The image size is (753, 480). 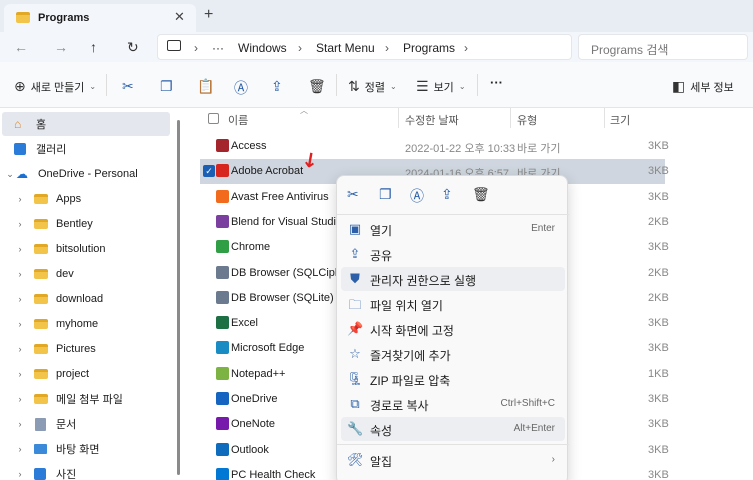 I want to click on app-shortcut-icon, so click(x=222, y=348).